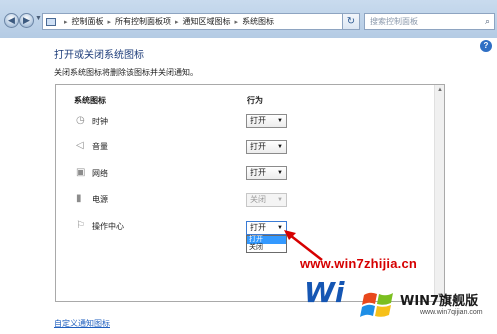  Describe the element at coordinates (376, 304) in the screenshot. I see `windows-logo-icon` at that location.